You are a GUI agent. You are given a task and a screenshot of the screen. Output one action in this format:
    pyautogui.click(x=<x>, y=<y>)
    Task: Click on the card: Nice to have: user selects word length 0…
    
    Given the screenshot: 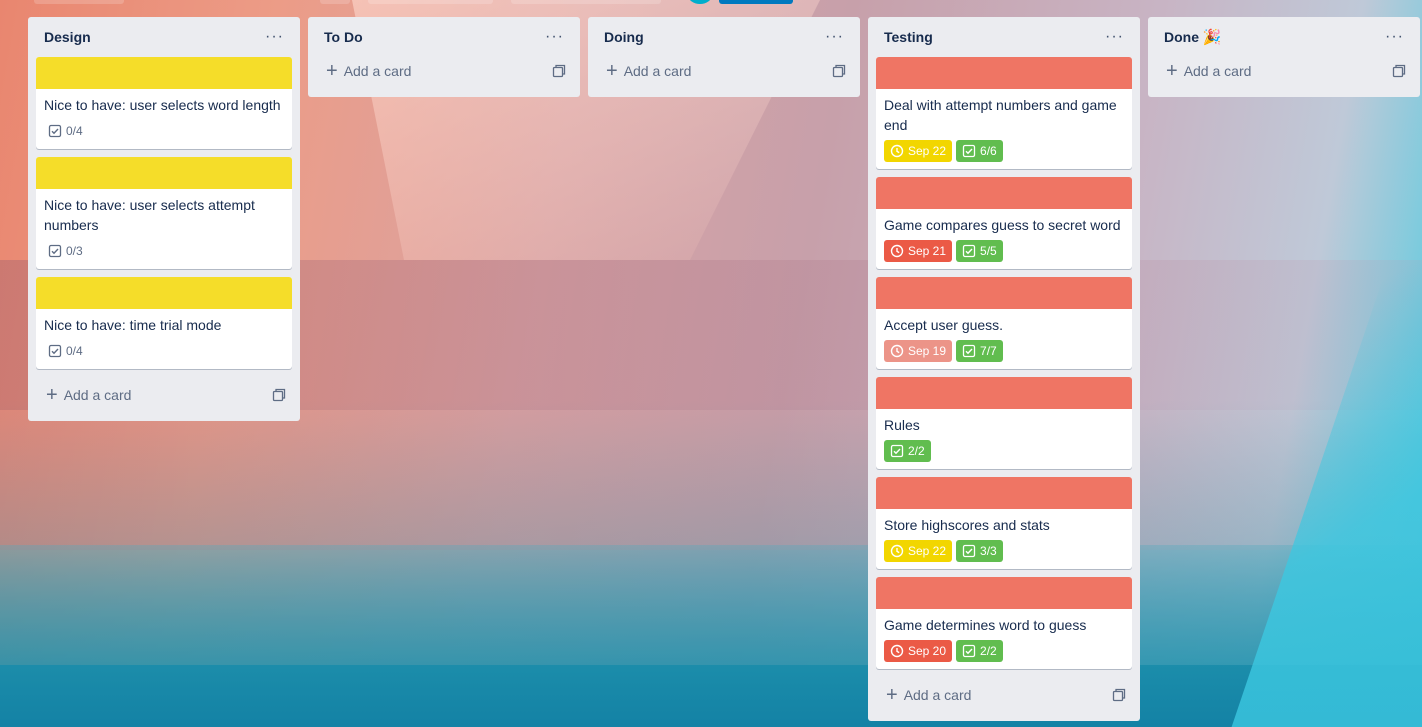 What is the action you would take?
    pyautogui.click(x=164, y=103)
    